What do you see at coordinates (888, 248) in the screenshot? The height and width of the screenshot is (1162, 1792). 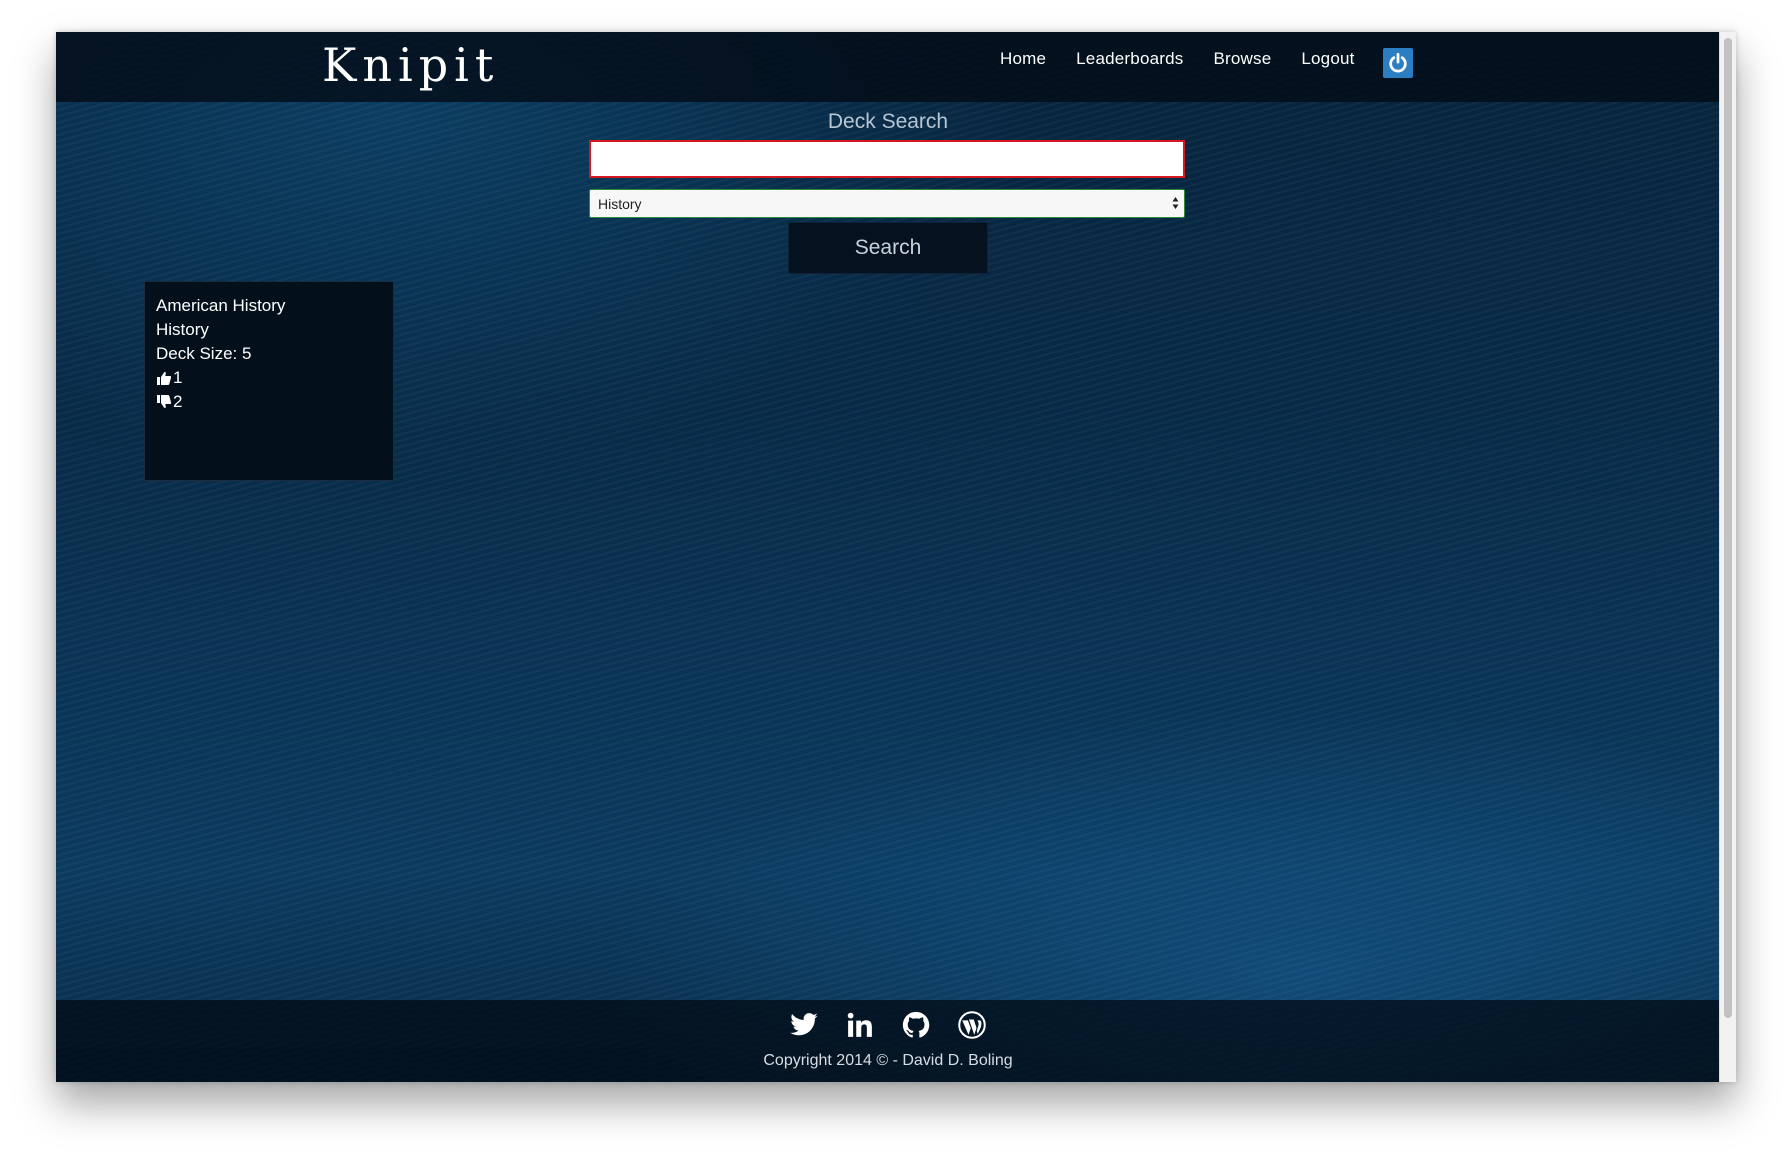 I see `search-button: Search` at bounding box center [888, 248].